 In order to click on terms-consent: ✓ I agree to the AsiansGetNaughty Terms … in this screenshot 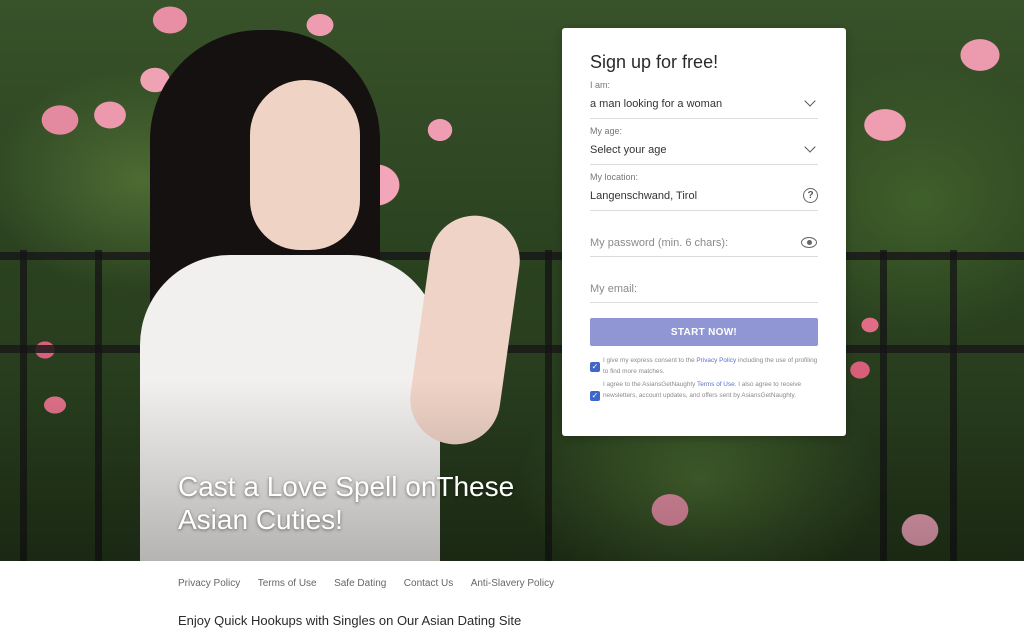, I will do `click(705, 396)`.